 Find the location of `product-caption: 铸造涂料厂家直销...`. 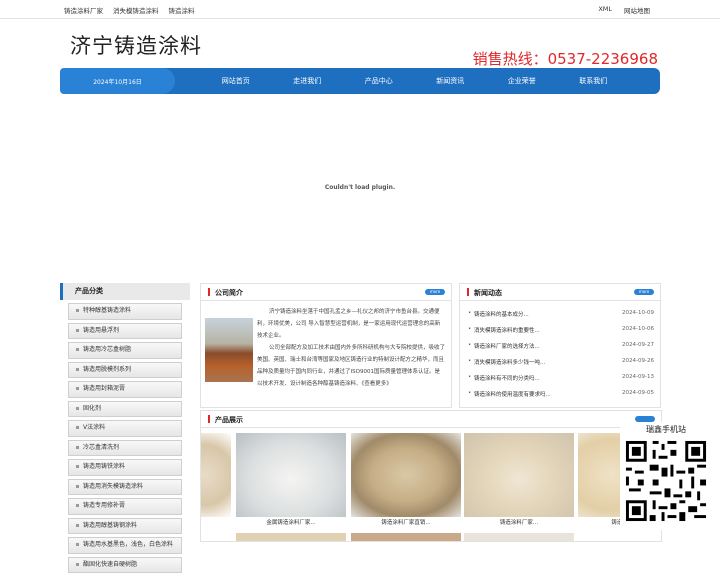

product-caption: 铸造涂料厂家直销... is located at coordinates (406, 522).